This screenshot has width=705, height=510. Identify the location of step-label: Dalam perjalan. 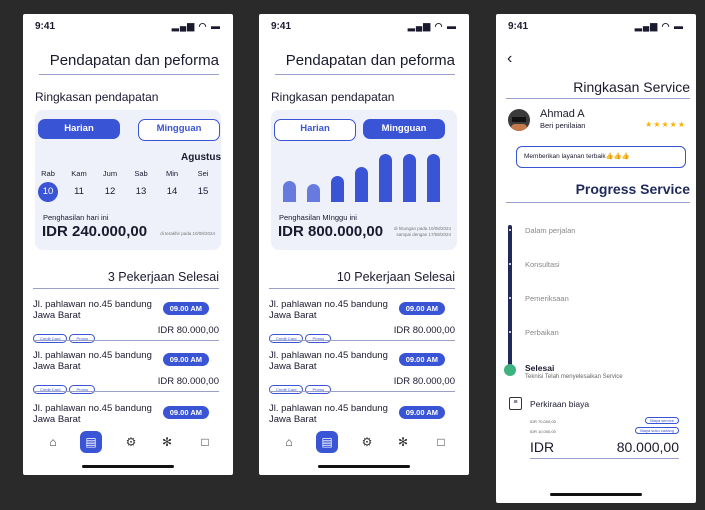
(550, 230).